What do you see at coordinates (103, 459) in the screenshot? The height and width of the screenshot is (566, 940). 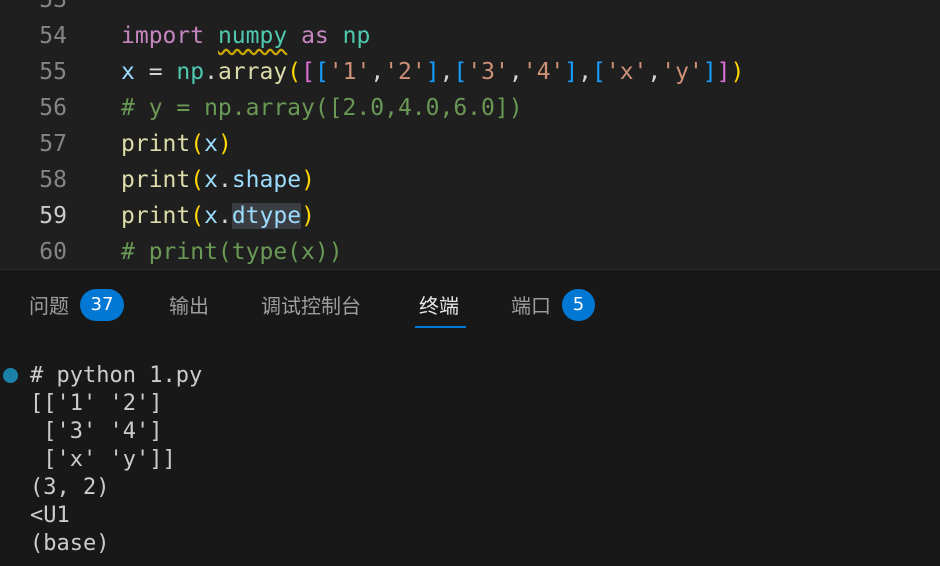 I see `terminal-line: ['x' 'y']]` at bounding box center [103, 459].